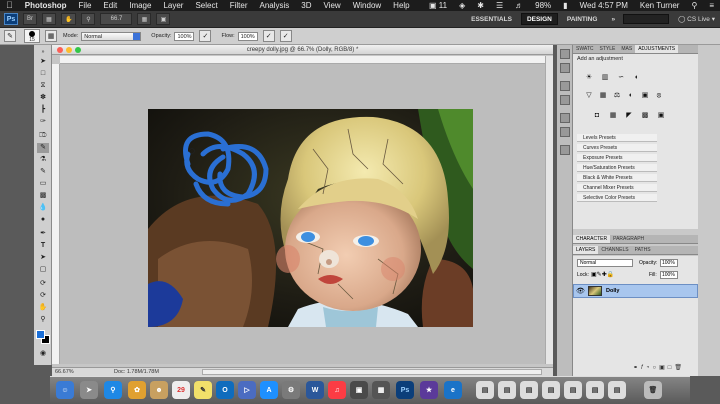 The width and height of the screenshot is (720, 404). What do you see at coordinates (306, 5) in the screenshot?
I see `menu-3d: 3D` at bounding box center [306, 5].